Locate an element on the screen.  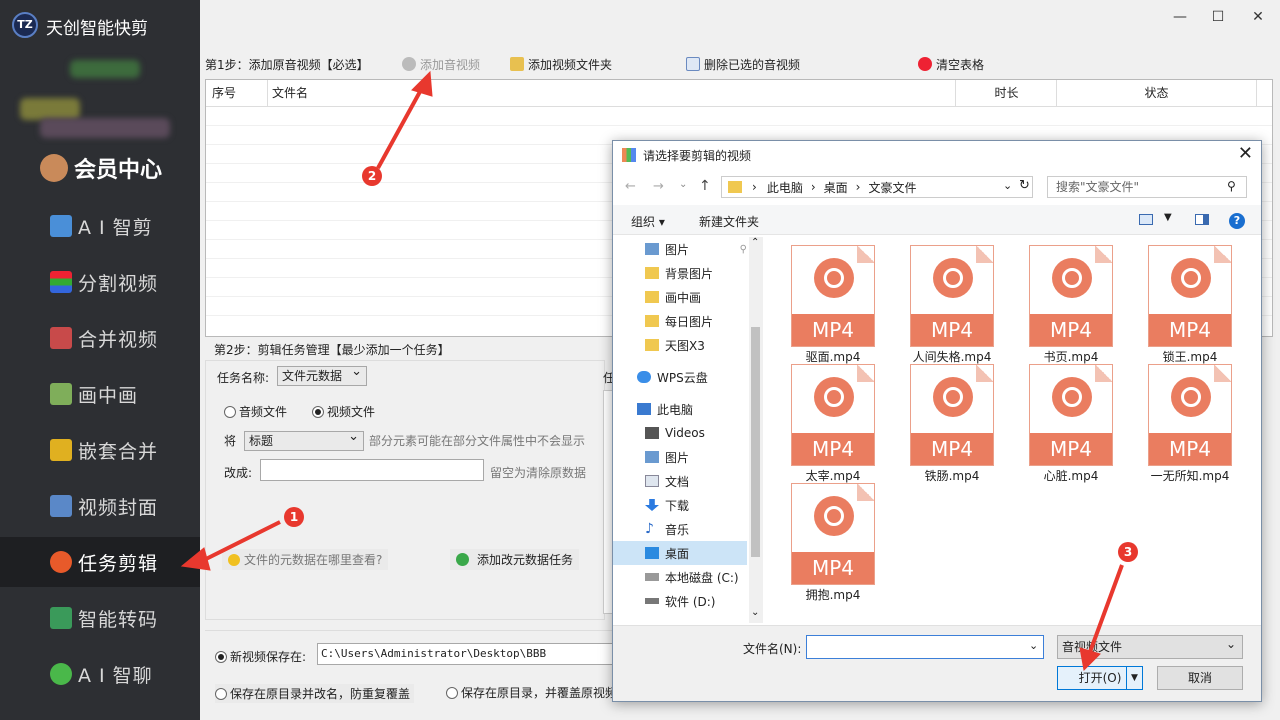
sidebar-item-nest-merge: 嵌套合并 is located at coordinates (100, 450).